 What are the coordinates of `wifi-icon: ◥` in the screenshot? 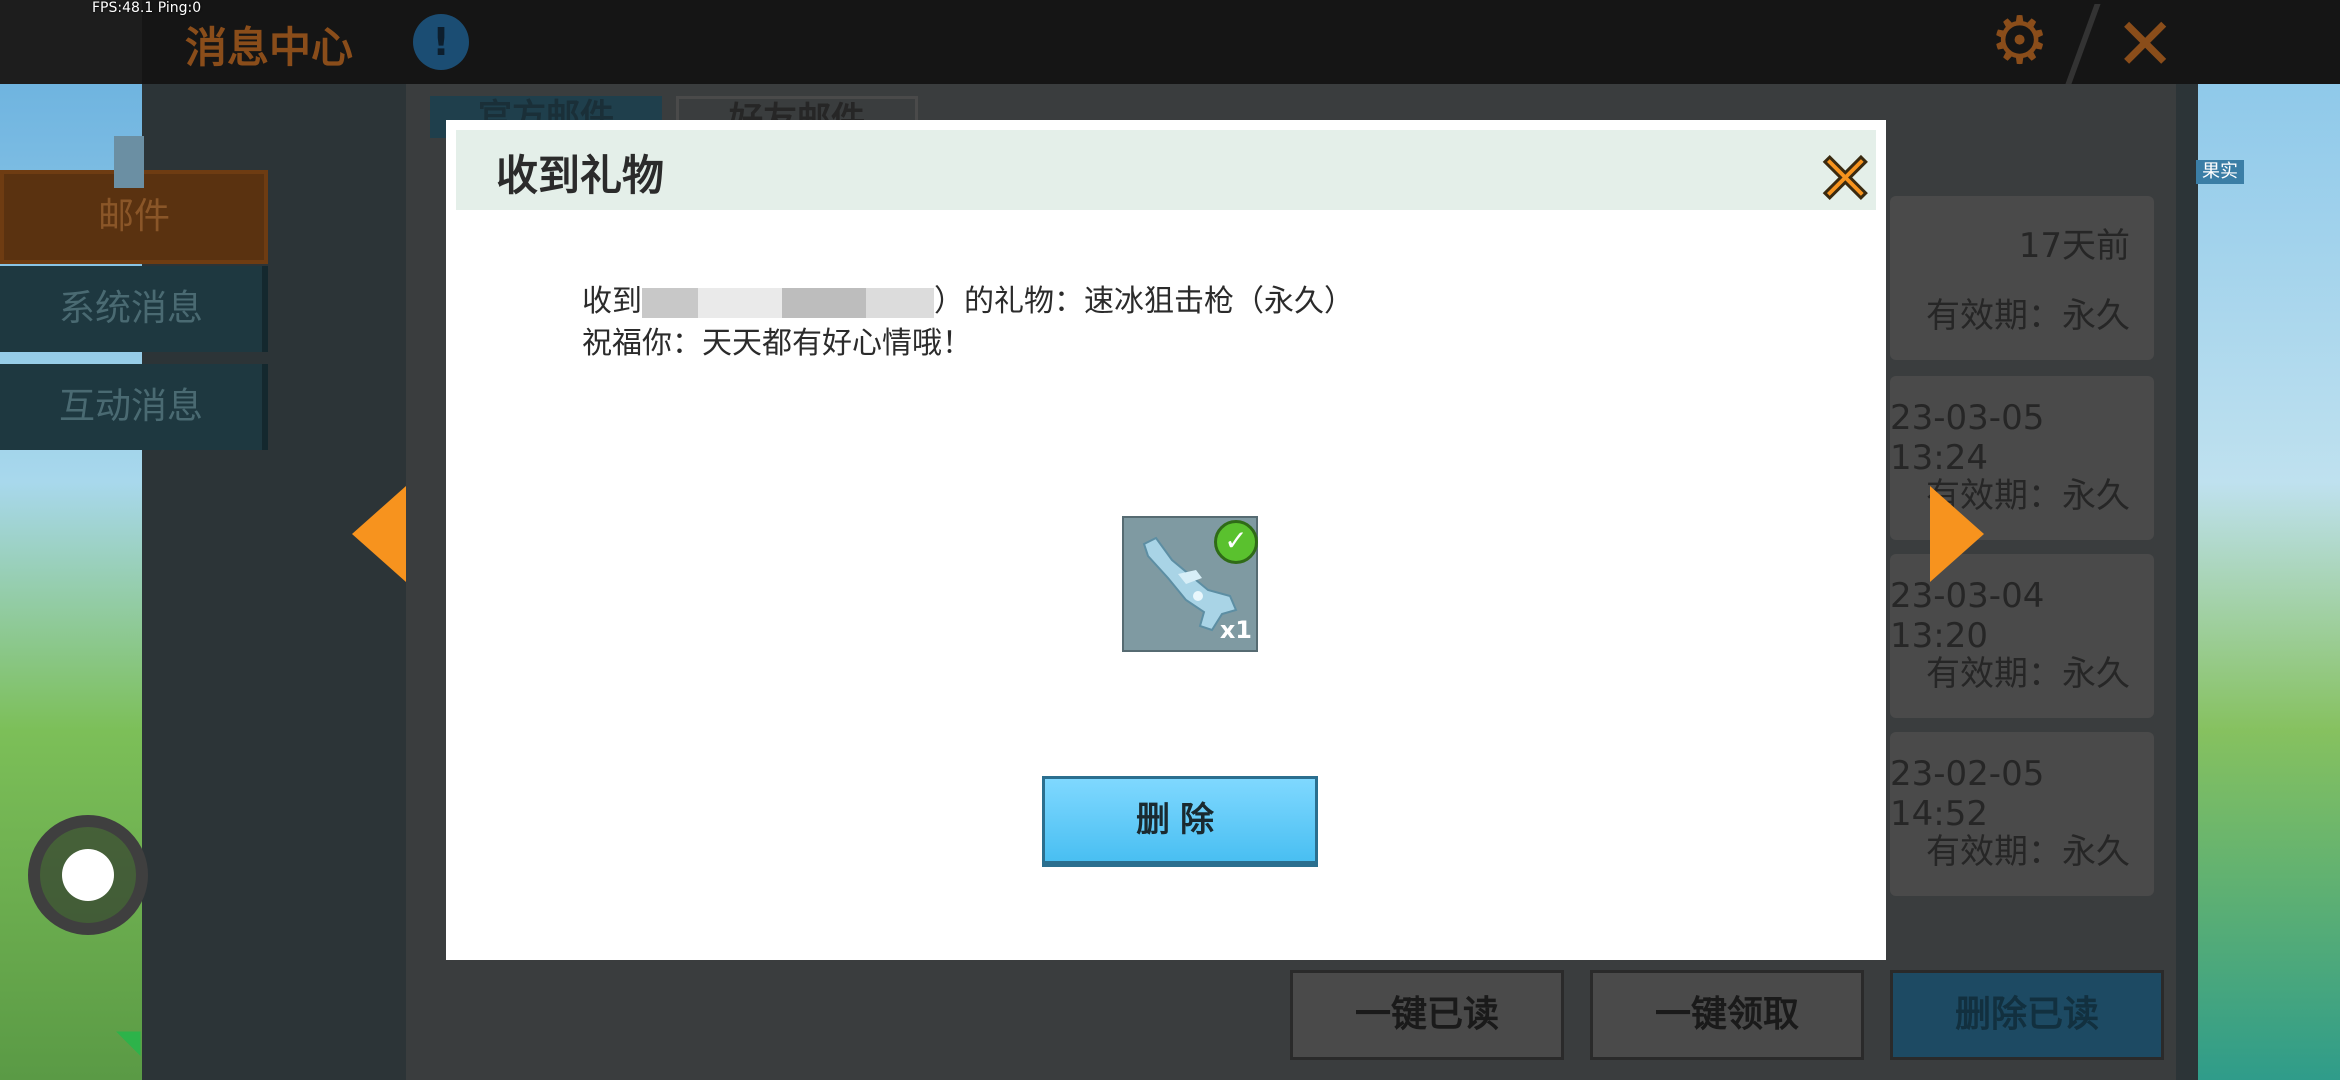 It's located at (128, 1041).